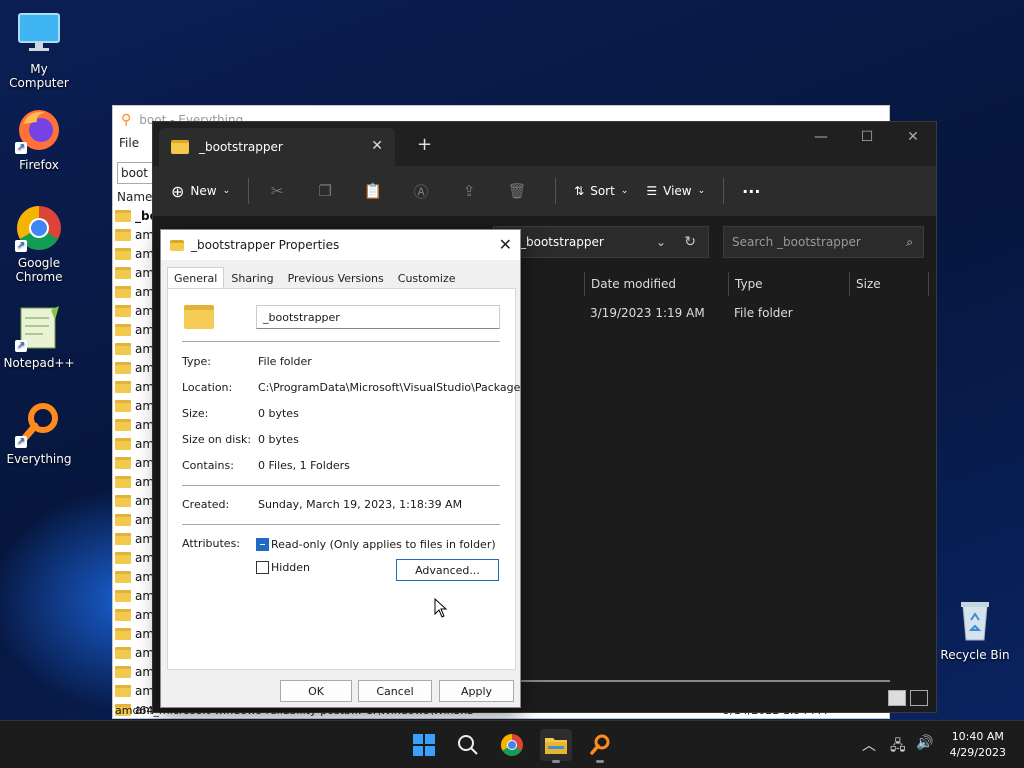 The height and width of the screenshot is (768, 1024). I want to click on desktop-icon-my-computer: My Computer, so click(39, 50).